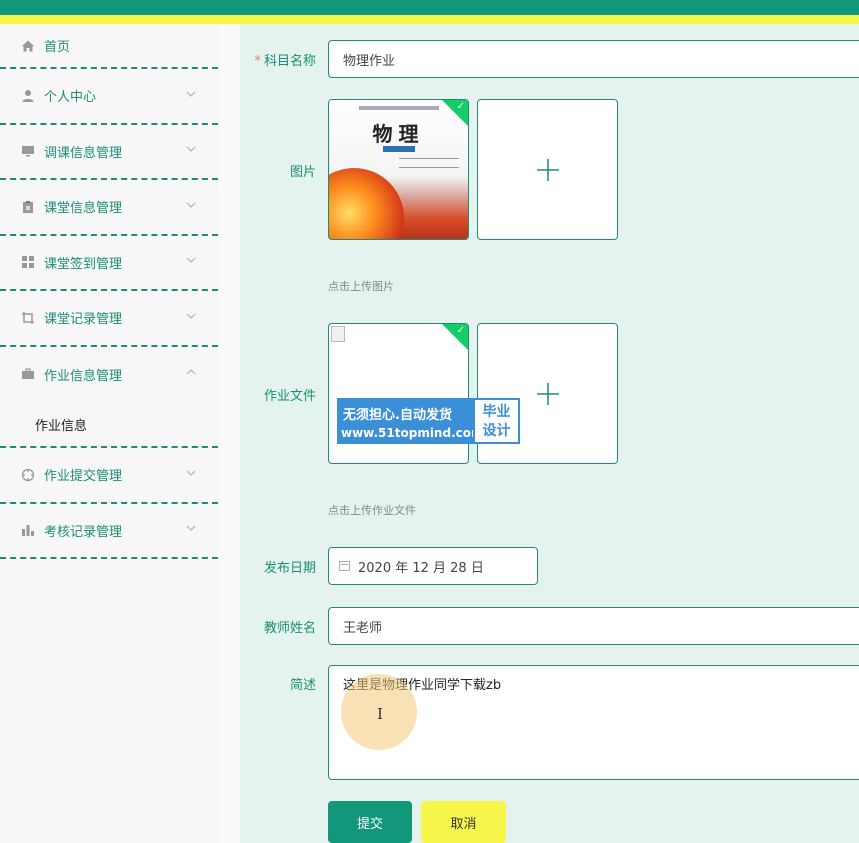  Describe the element at coordinates (398, 169) in the screenshot. I see `image-preview: 物理 ✓` at that location.